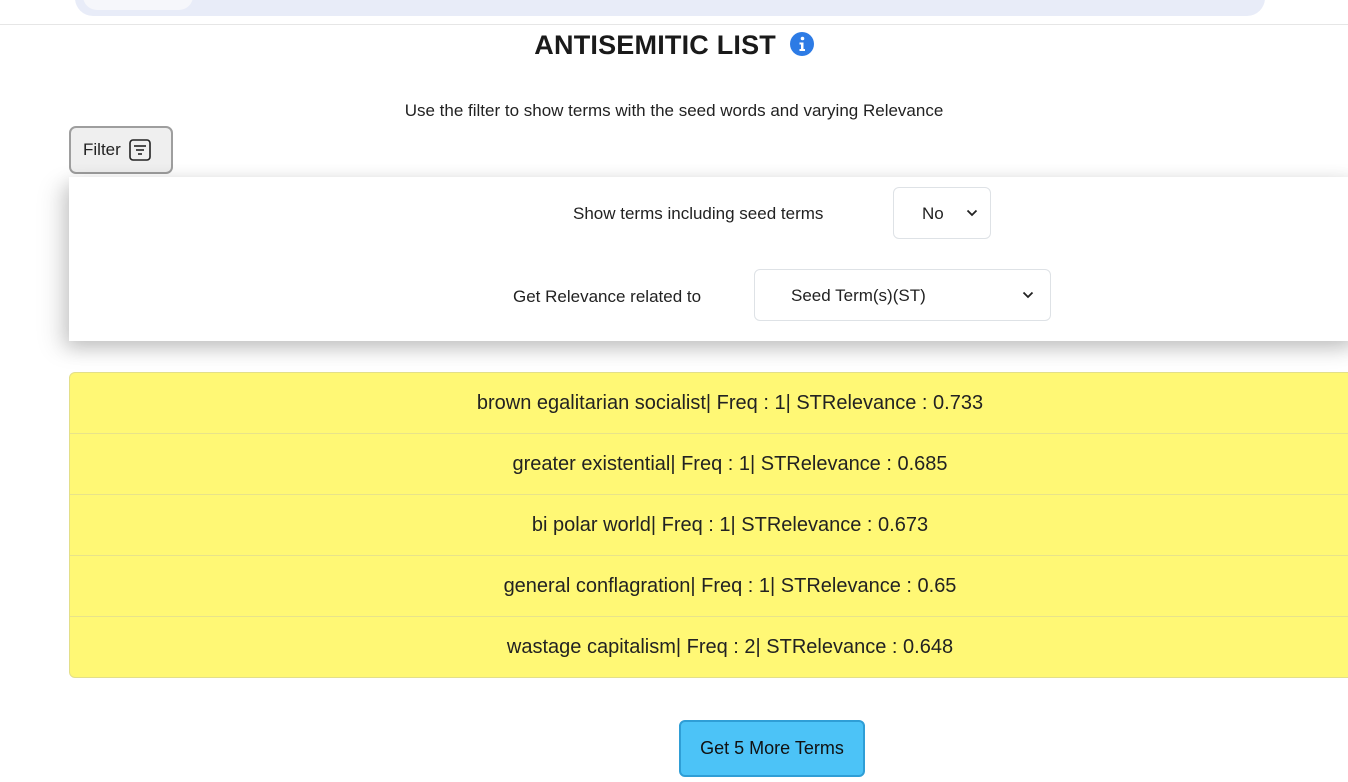  I want to click on relevance-label: Get Relevance related to, so click(607, 296).